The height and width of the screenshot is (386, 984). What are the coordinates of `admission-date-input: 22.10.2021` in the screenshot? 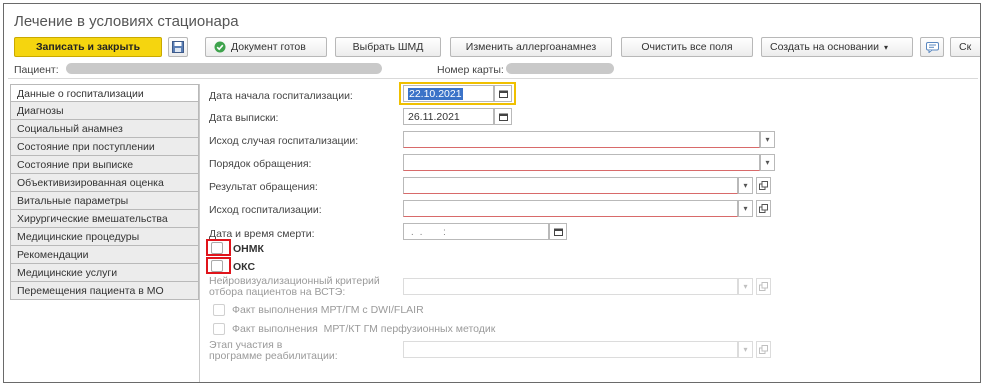 It's located at (448, 93).